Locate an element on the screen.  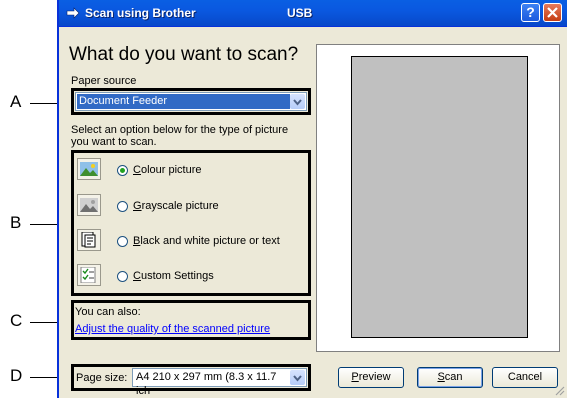
paper-source-select: Document Feeder is located at coordinates (191, 101).